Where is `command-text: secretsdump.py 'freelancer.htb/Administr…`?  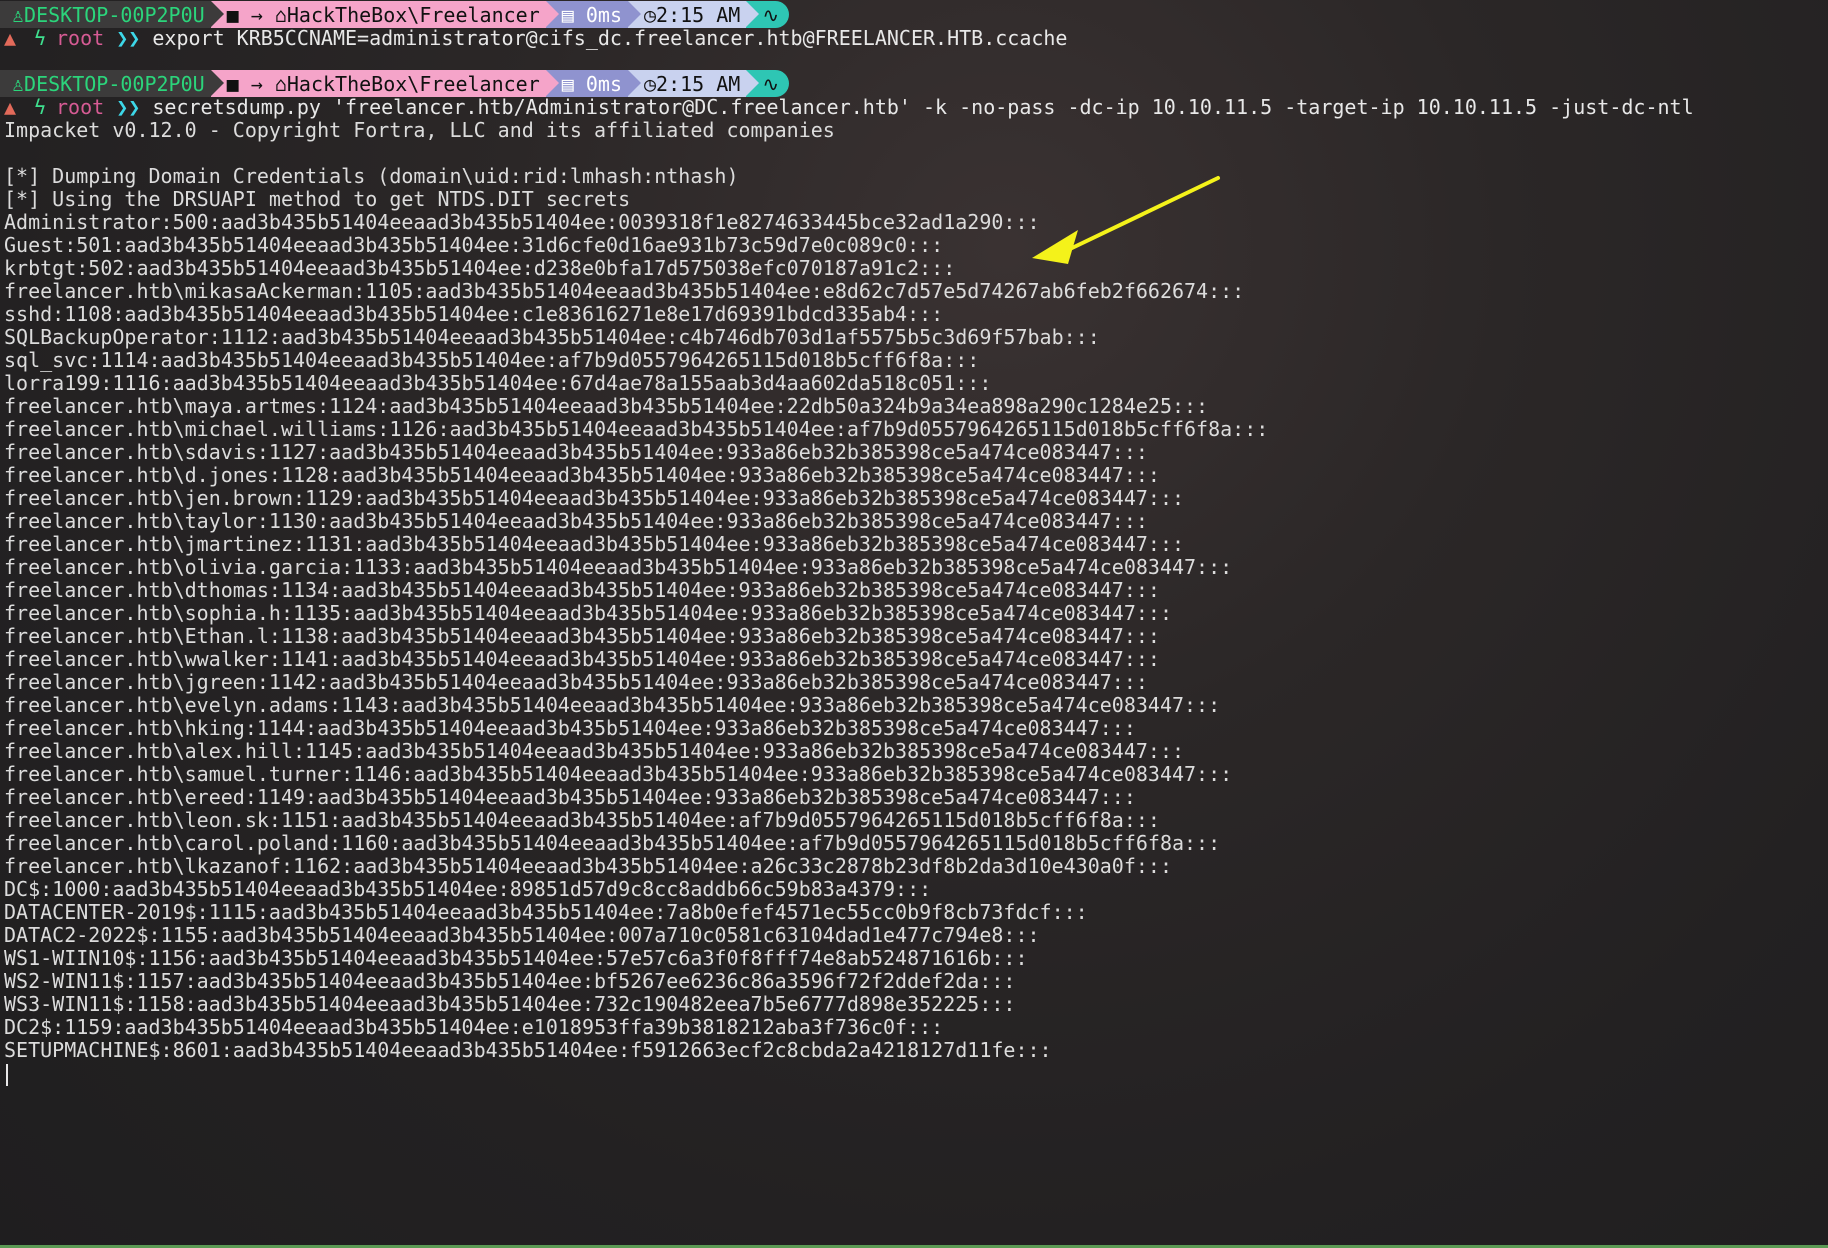
command-text: secretsdump.py 'freelancer.htb/Administr… is located at coordinates (923, 106).